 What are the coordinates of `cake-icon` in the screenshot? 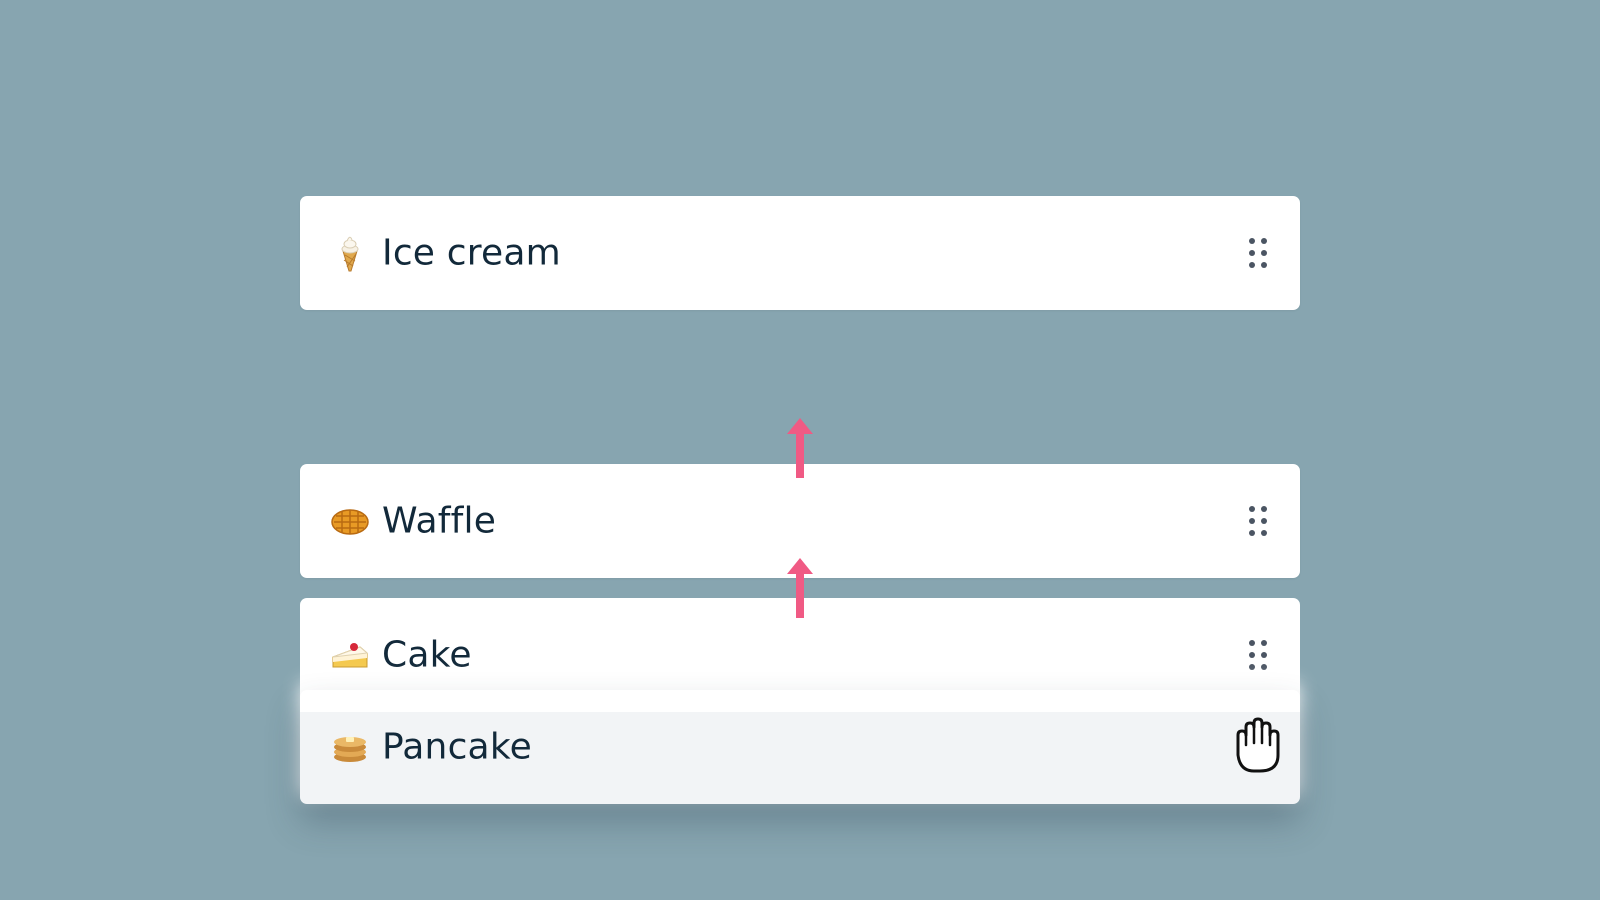 It's located at (350, 655).